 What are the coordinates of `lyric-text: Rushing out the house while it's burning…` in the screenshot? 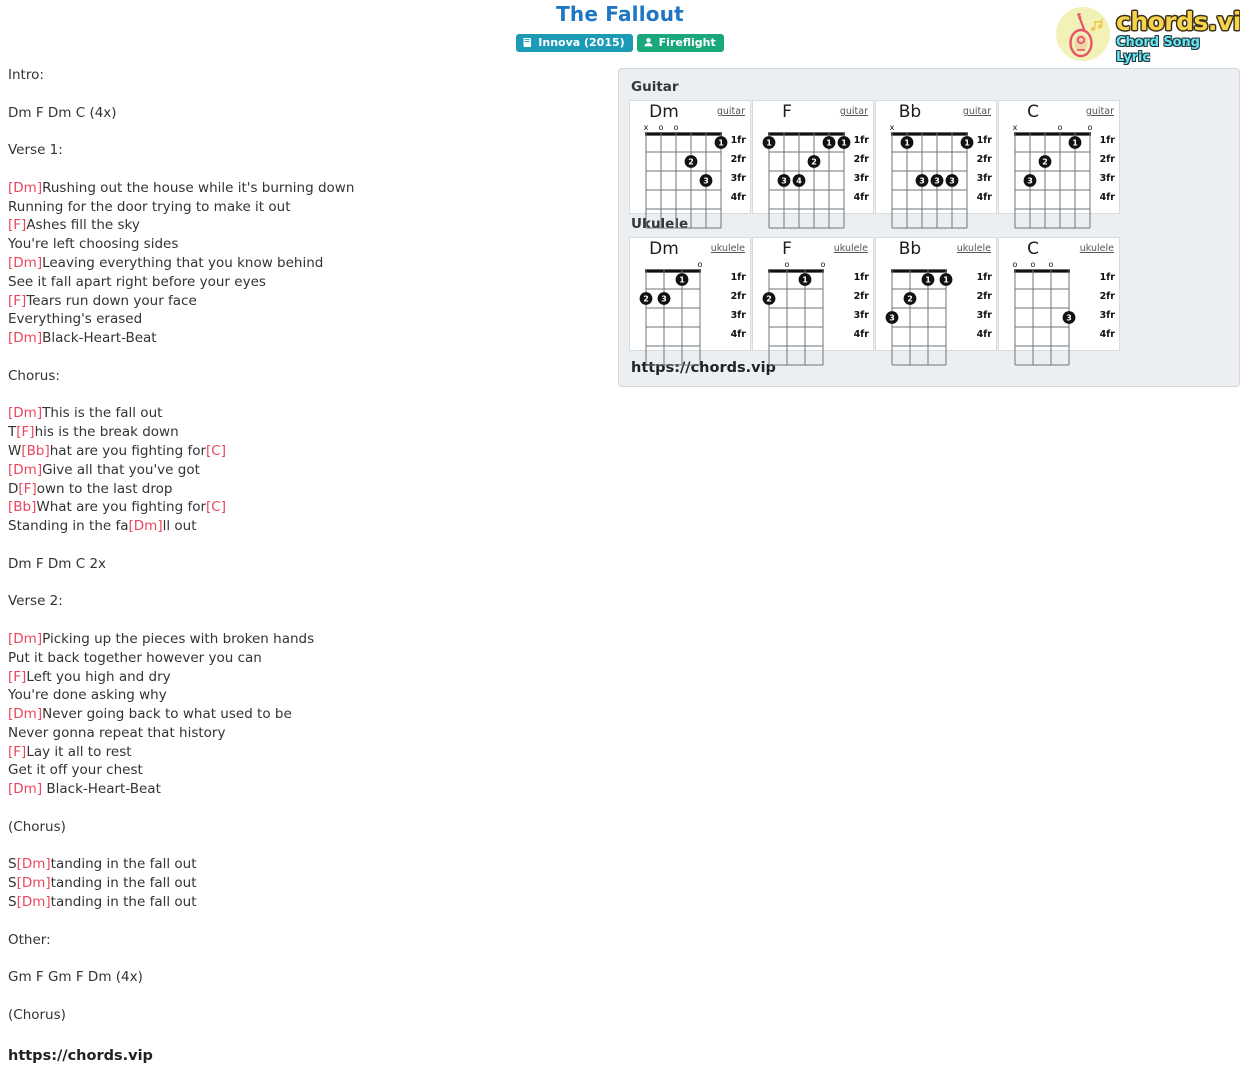 It's located at (198, 187).